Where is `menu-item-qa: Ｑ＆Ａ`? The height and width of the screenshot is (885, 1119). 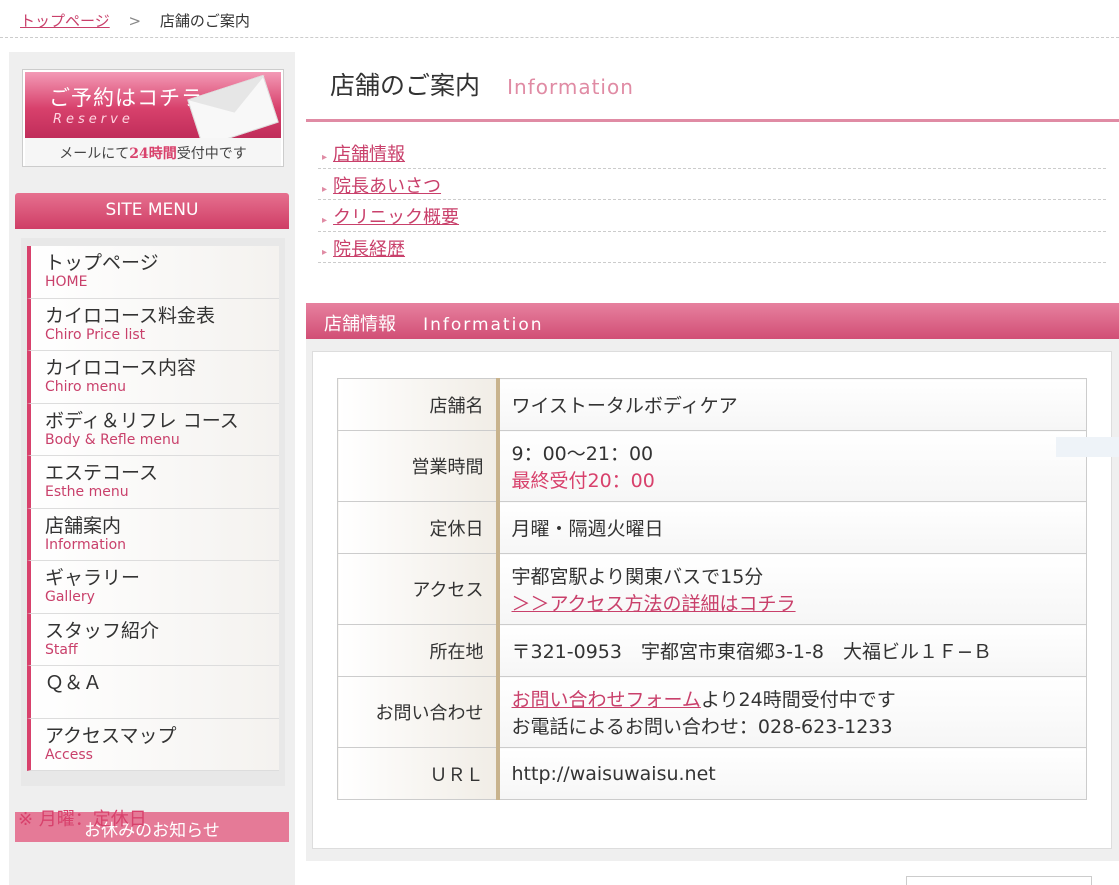 menu-item-qa: Ｑ＆Ａ is located at coordinates (153, 692).